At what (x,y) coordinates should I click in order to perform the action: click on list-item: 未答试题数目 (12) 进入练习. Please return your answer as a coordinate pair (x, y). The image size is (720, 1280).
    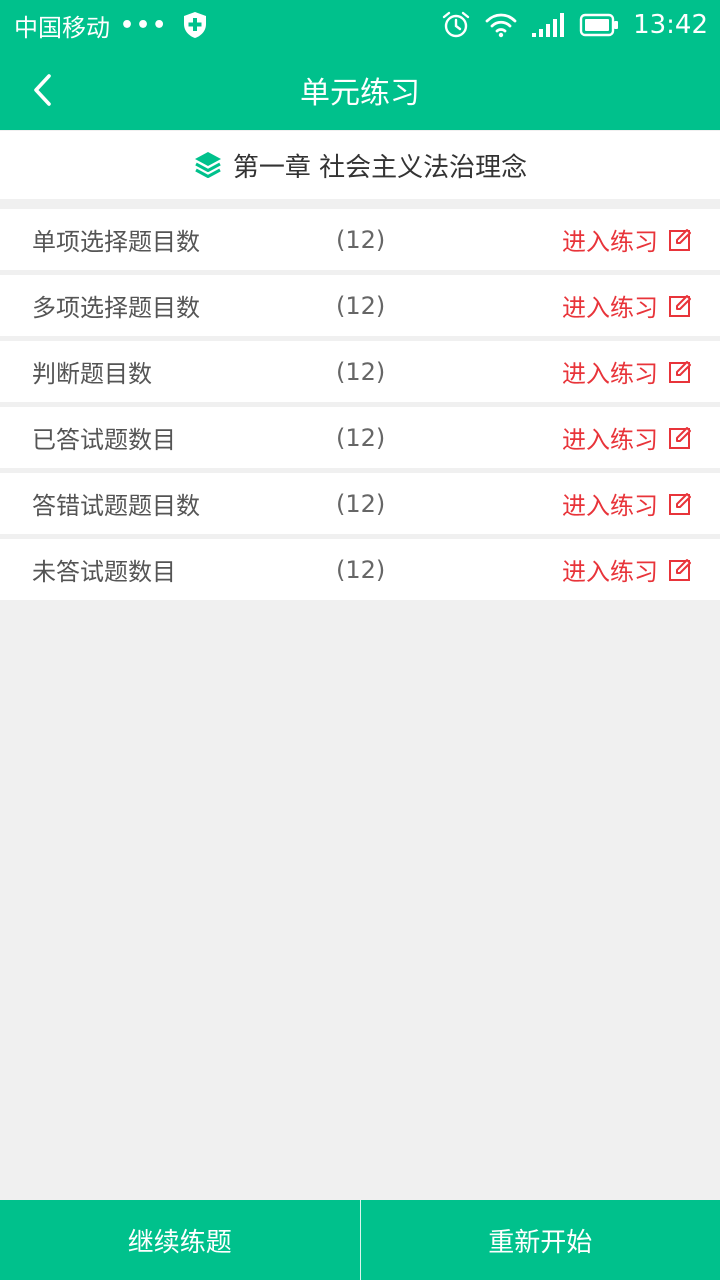
    Looking at the image, I should click on (360, 569).